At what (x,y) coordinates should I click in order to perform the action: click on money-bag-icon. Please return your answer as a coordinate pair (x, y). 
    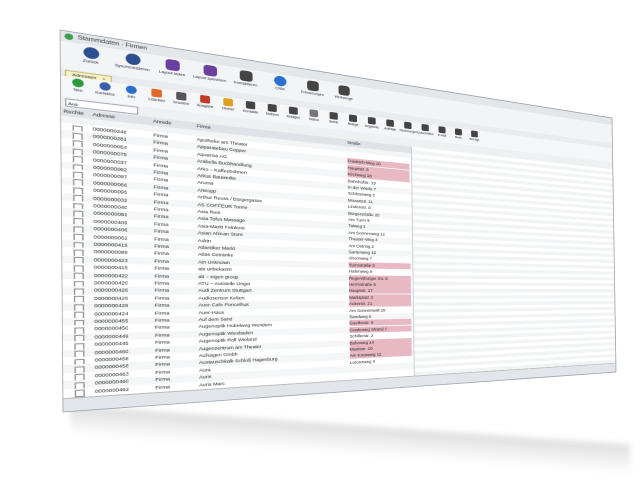
    Looking at the image, I should click on (474, 134).